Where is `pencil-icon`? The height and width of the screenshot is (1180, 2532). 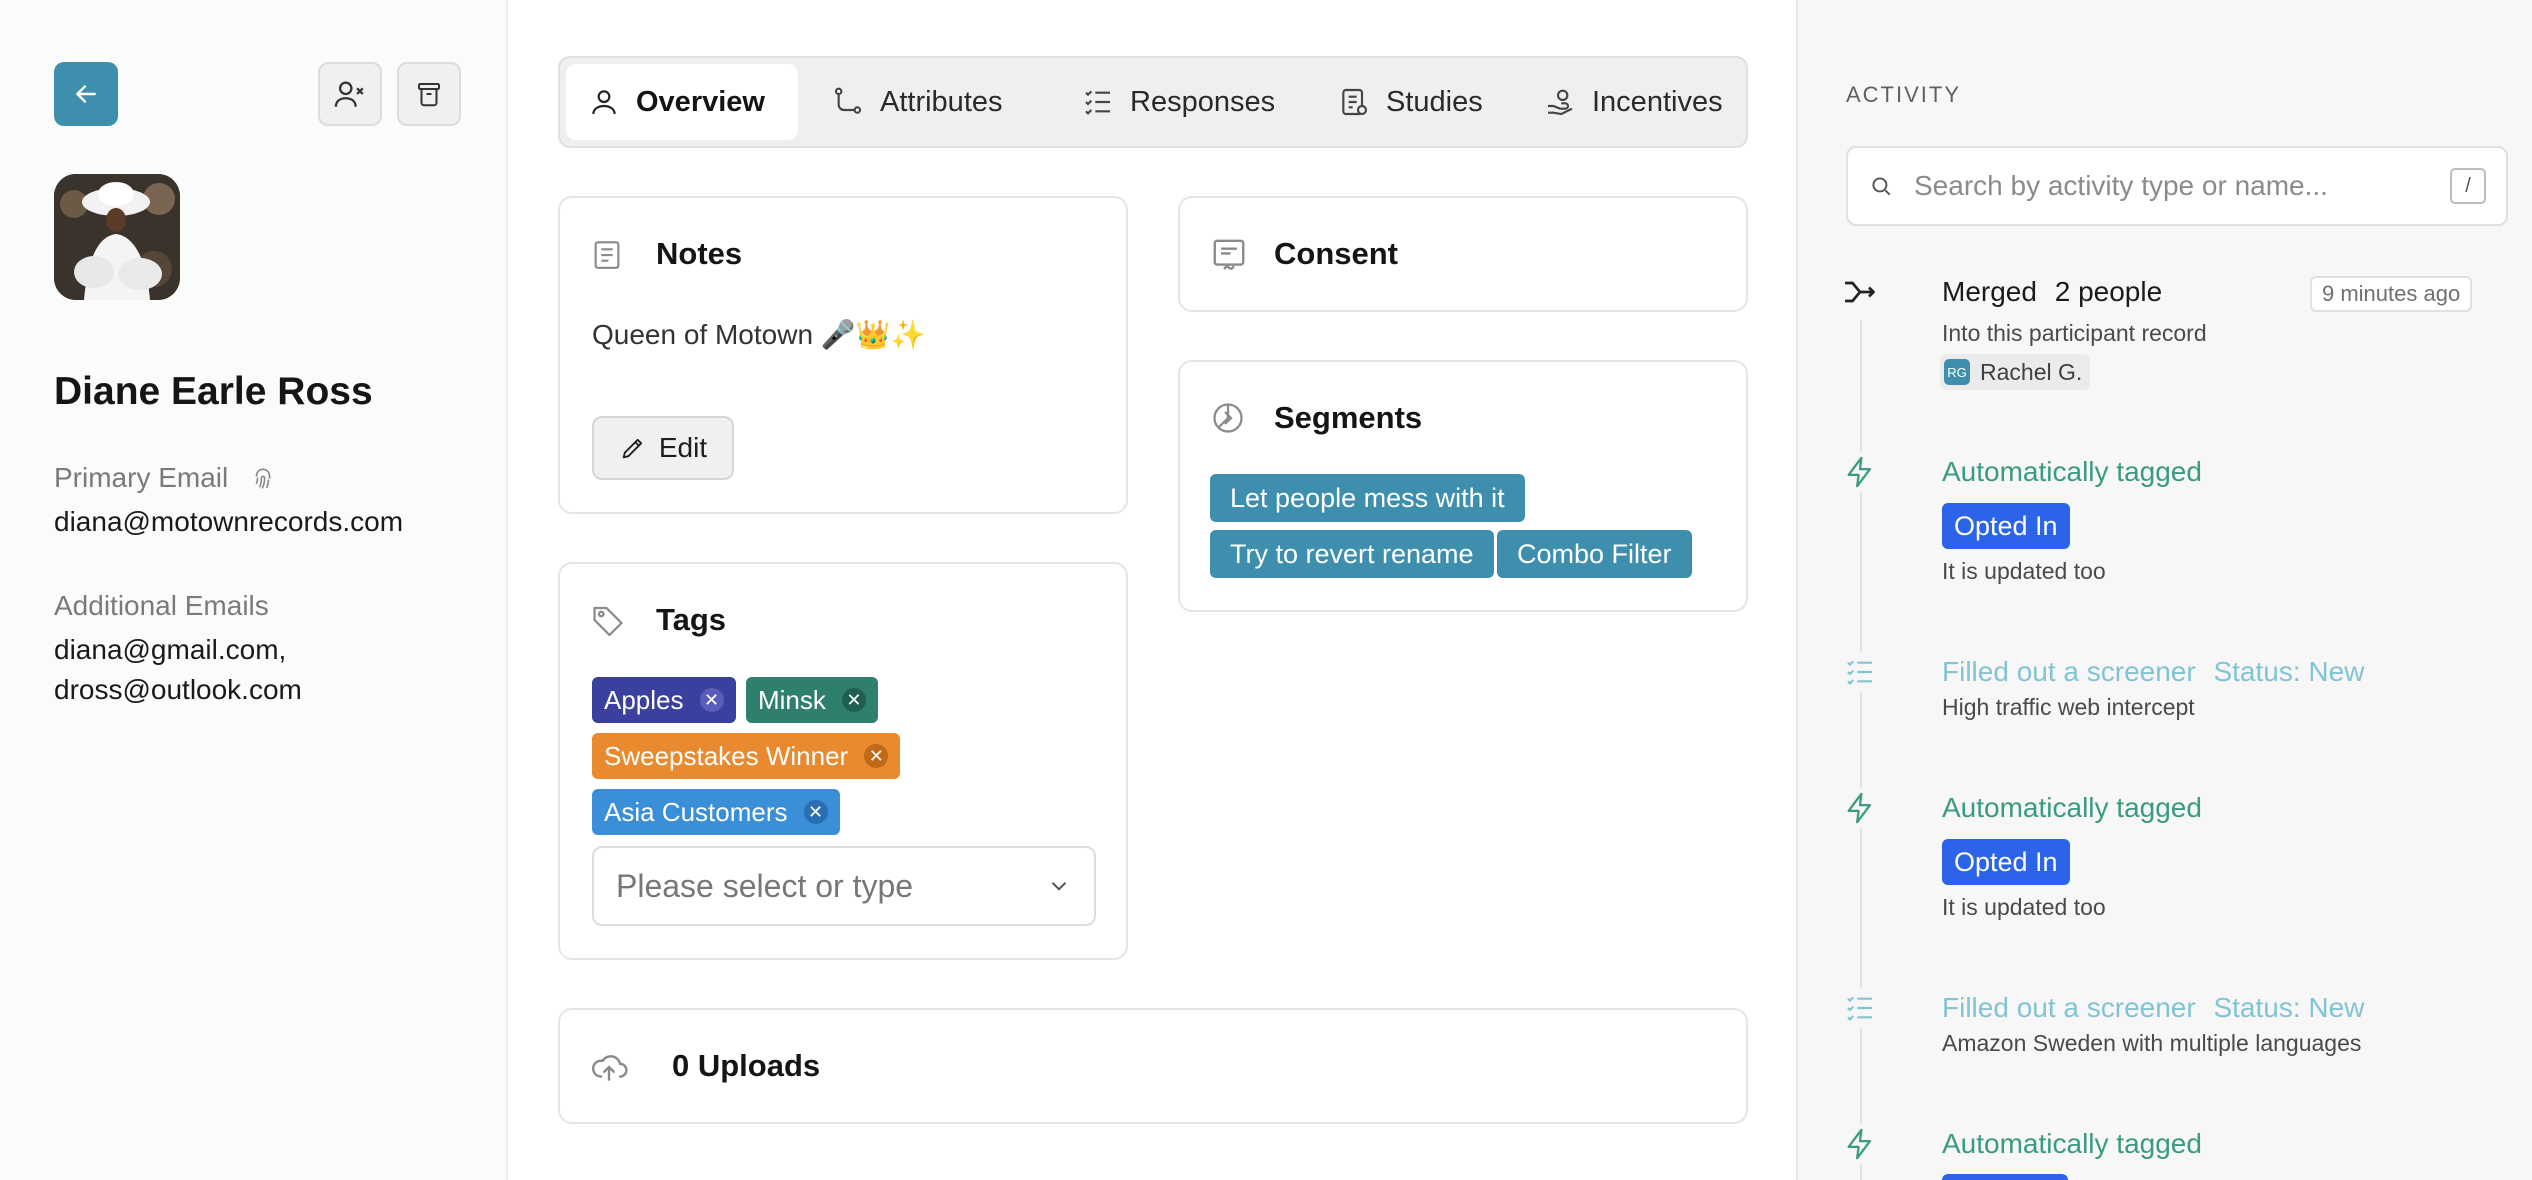 pencil-icon is located at coordinates (632, 448).